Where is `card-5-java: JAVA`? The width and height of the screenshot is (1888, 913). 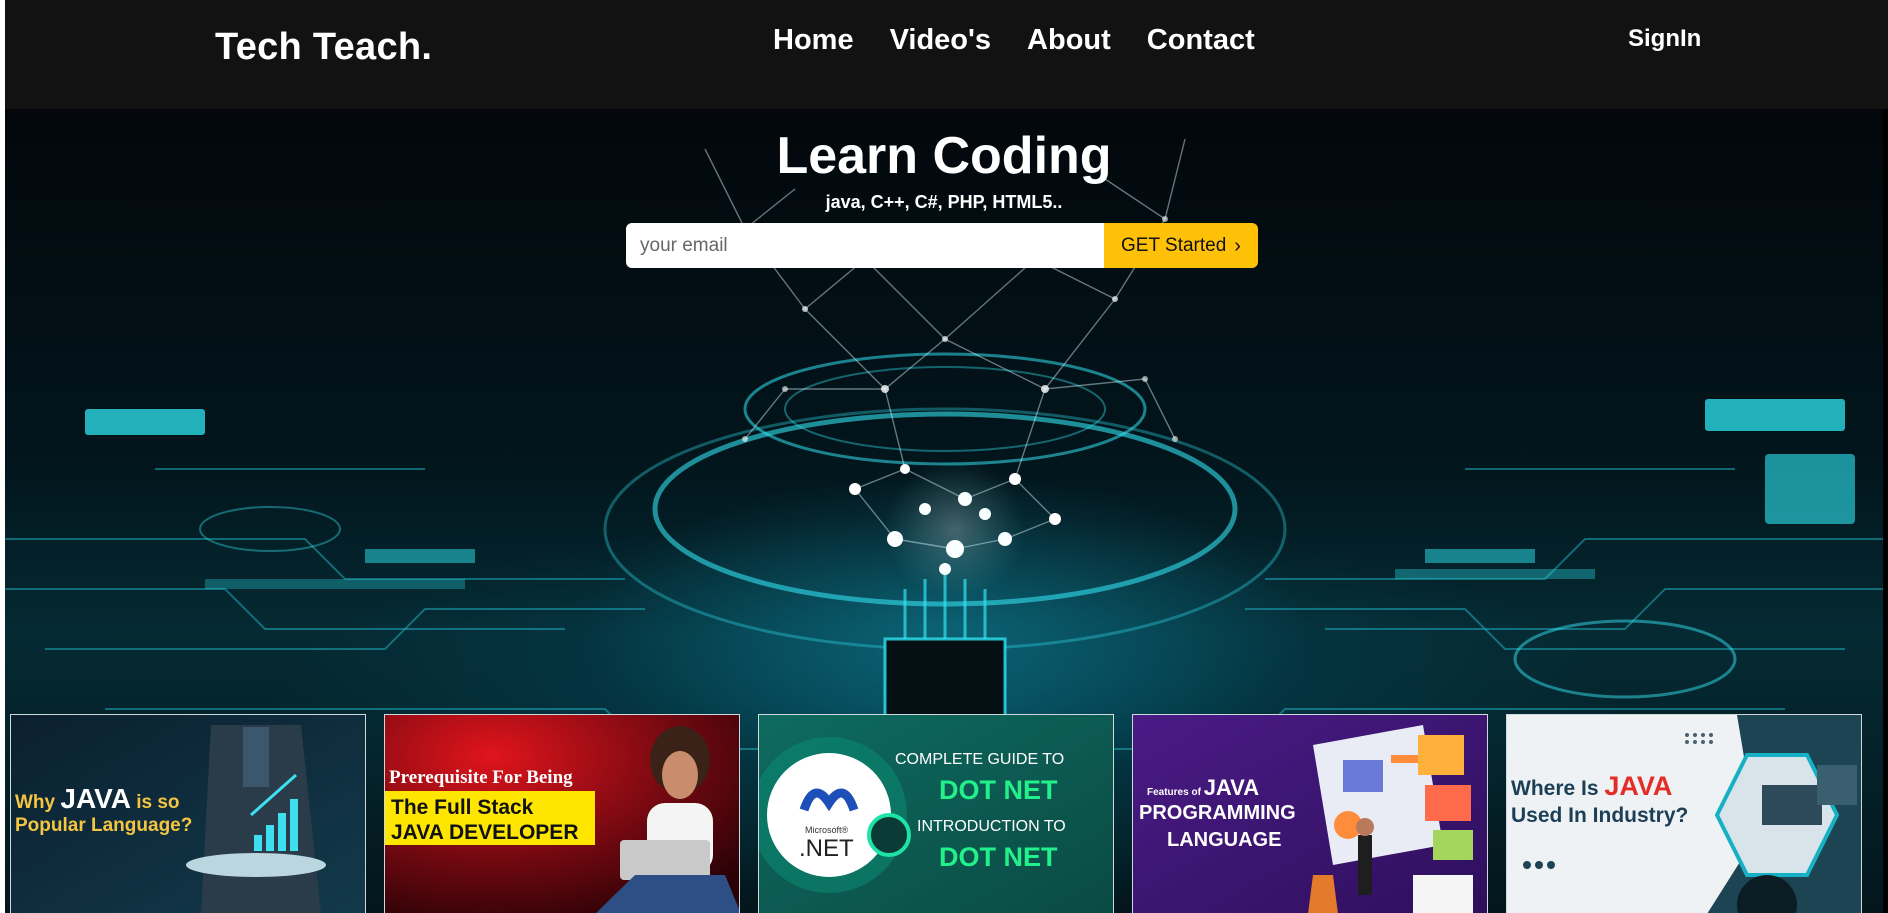 card-5-java: JAVA is located at coordinates (1638, 786).